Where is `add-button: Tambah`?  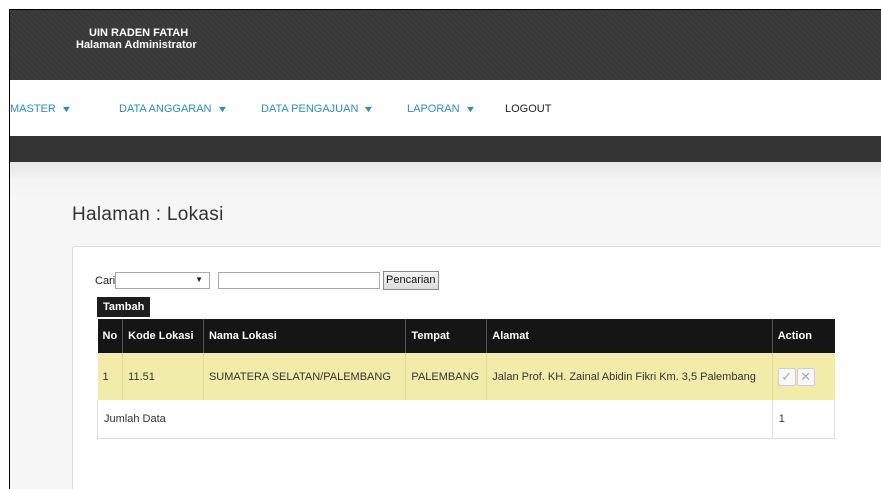 add-button: Tambah is located at coordinates (124, 307).